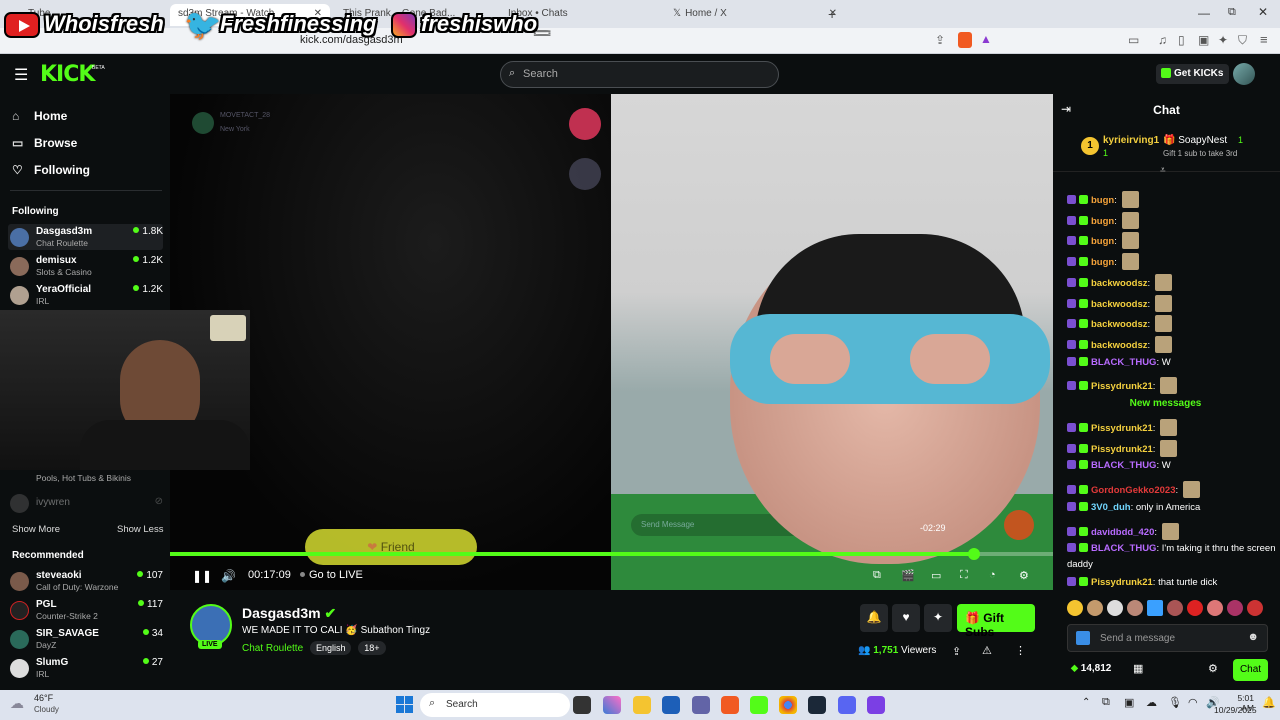 Image resolution: width=1280 pixels, height=720 pixels. I want to click on kick-points: ⬥ 14,812, so click(1091, 668).